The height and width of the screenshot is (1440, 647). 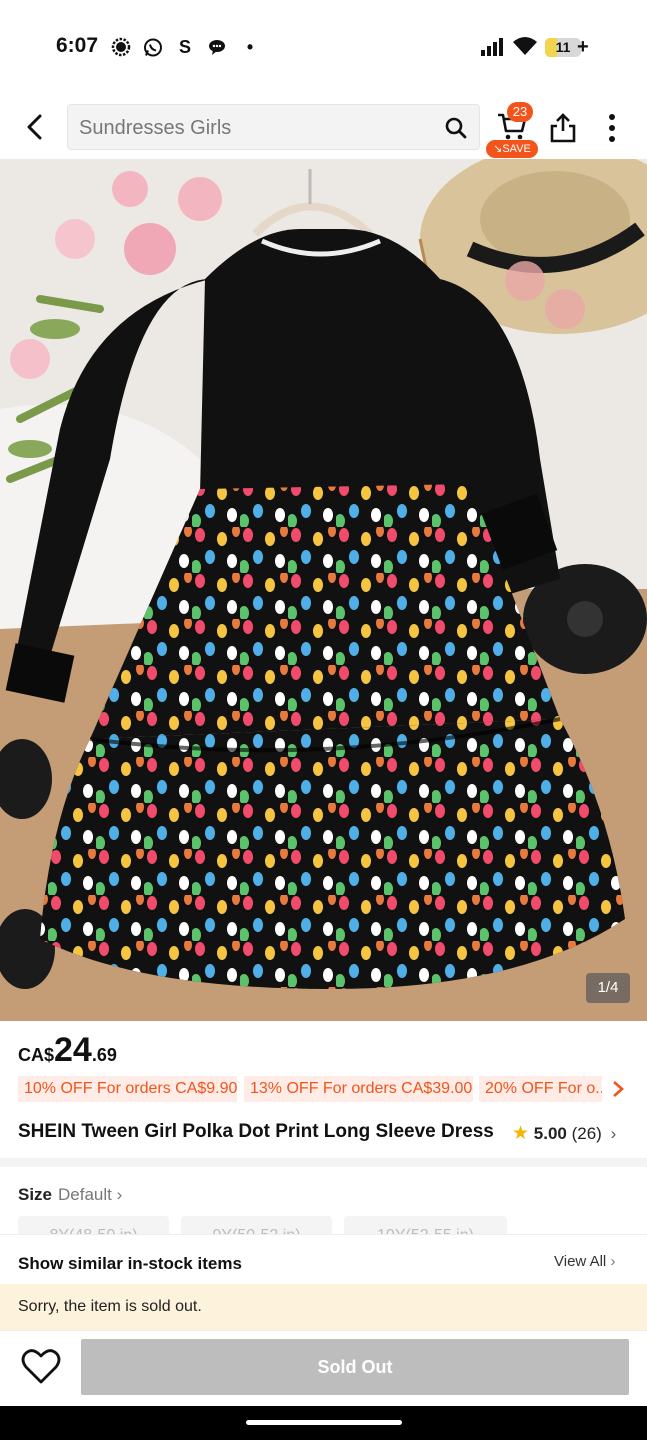 I want to click on back-button, so click(x=35, y=127).